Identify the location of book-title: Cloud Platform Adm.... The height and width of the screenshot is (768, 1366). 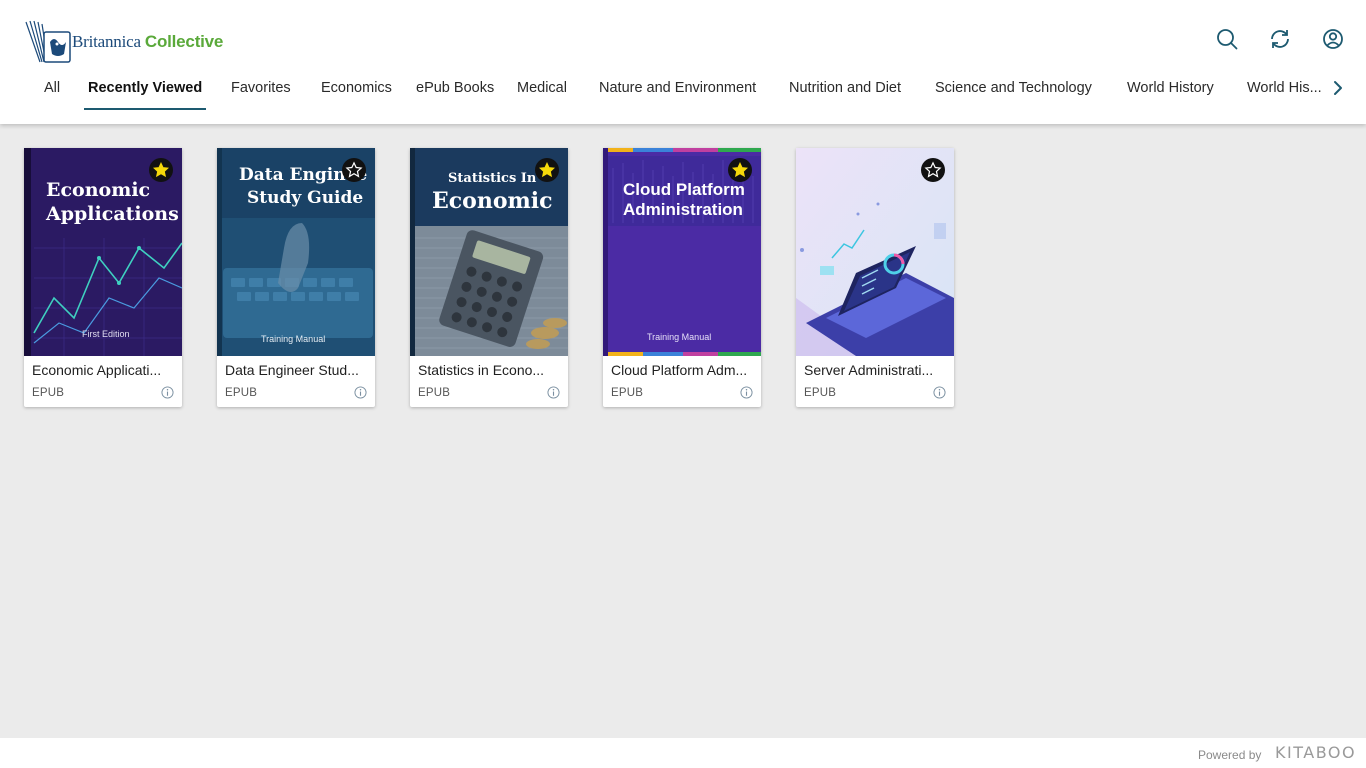
(679, 370).